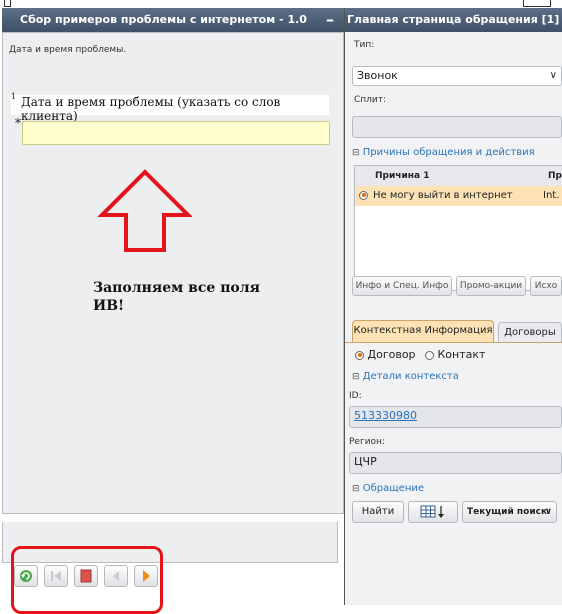  I want to click on annotation-text: Заполняем все поля ИВ!, so click(176, 297).